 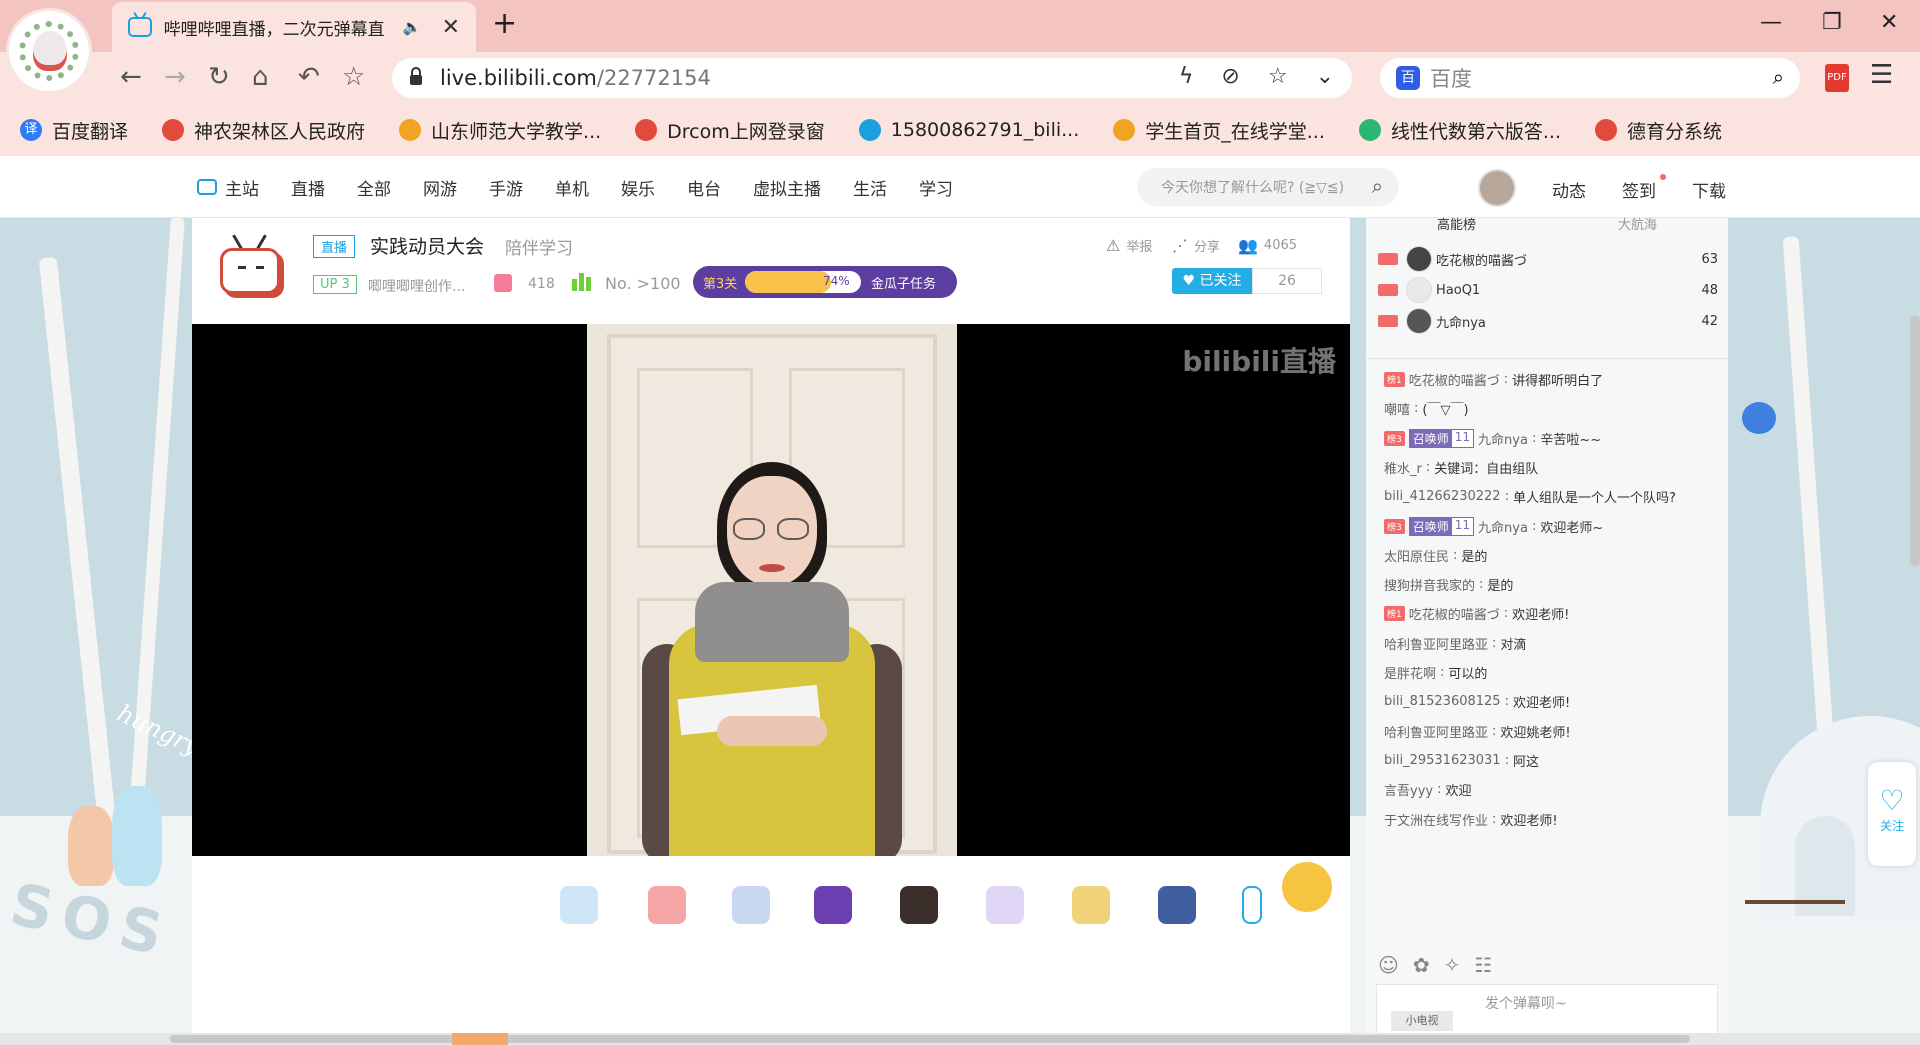 What do you see at coordinates (1483, 965) in the screenshot?
I see `danmaku-settings-icon: ☷` at bounding box center [1483, 965].